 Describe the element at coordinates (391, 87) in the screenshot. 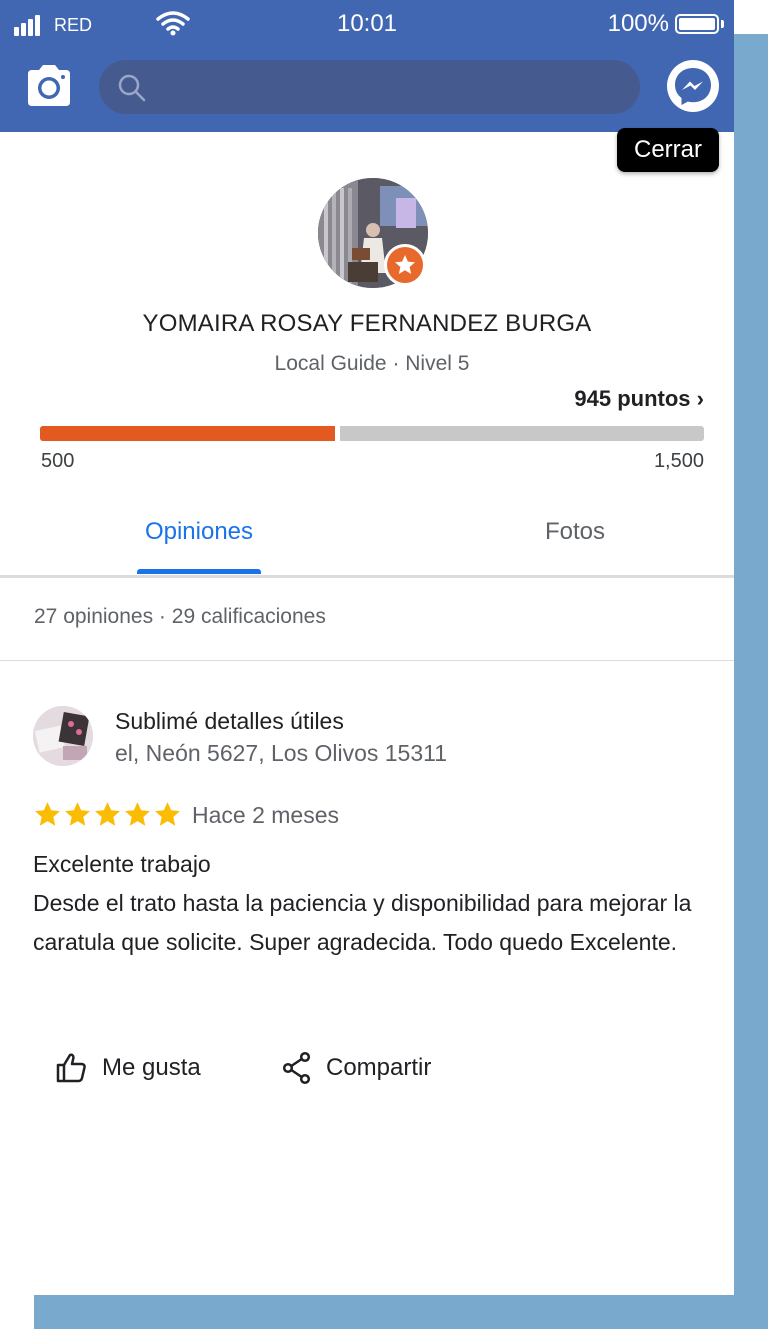

I see `search-input` at that location.